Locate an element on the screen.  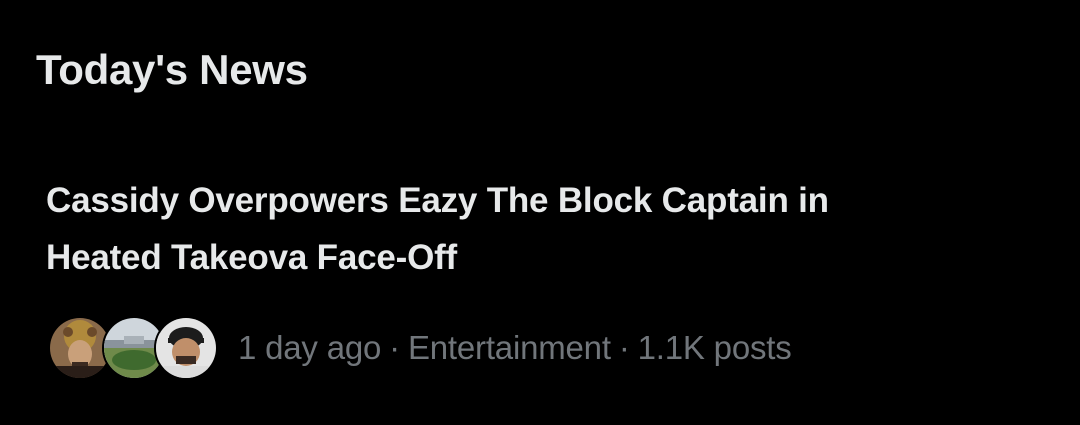
news-meta: 1 day ago · Entertainment · 1.1K posts is located at coordinates (420, 348).